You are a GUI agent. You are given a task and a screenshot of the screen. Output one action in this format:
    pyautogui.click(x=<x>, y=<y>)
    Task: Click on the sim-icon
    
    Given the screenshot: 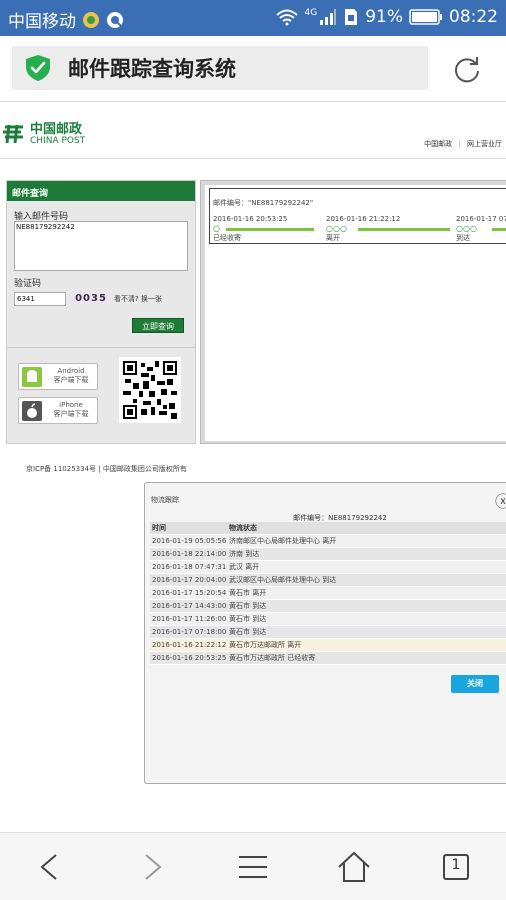 What is the action you would take?
    pyautogui.click(x=351, y=17)
    